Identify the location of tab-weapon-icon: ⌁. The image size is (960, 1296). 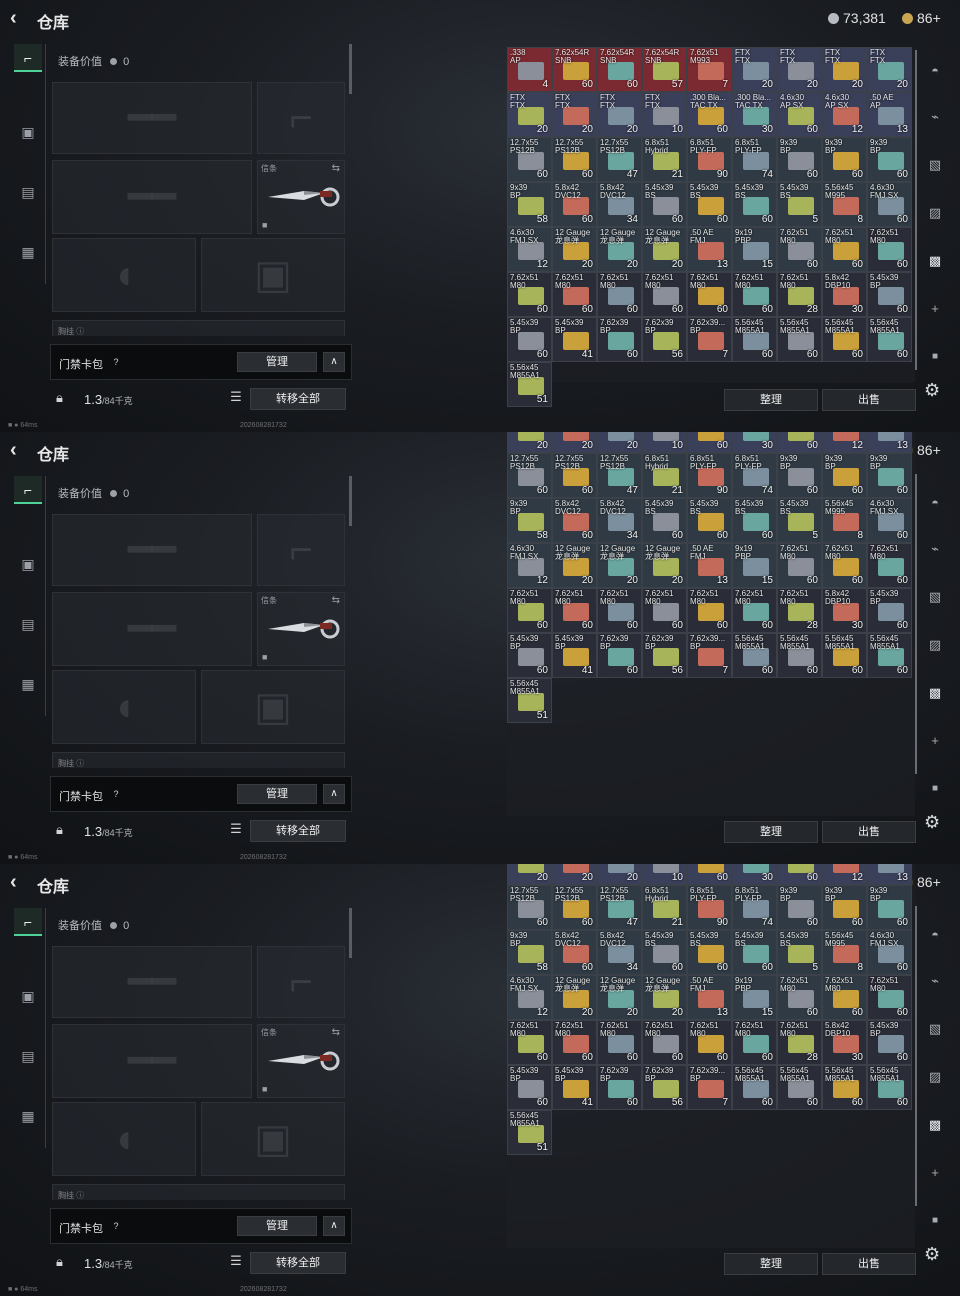
(935, 117).